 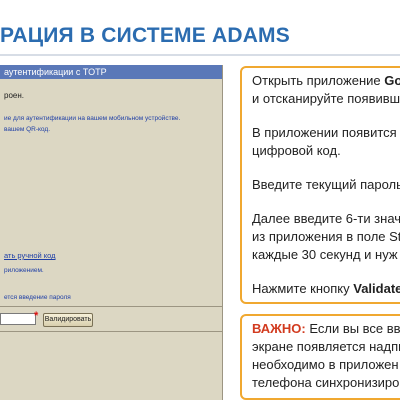 What do you see at coordinates (111, 306) in the screenshot?
I see `app-divider-top` at bounding box center [111, 306].